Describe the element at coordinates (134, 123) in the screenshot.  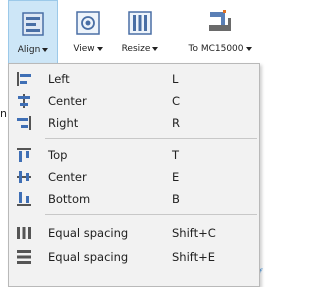
I see `menu-item-align-right: Right R` at that location.